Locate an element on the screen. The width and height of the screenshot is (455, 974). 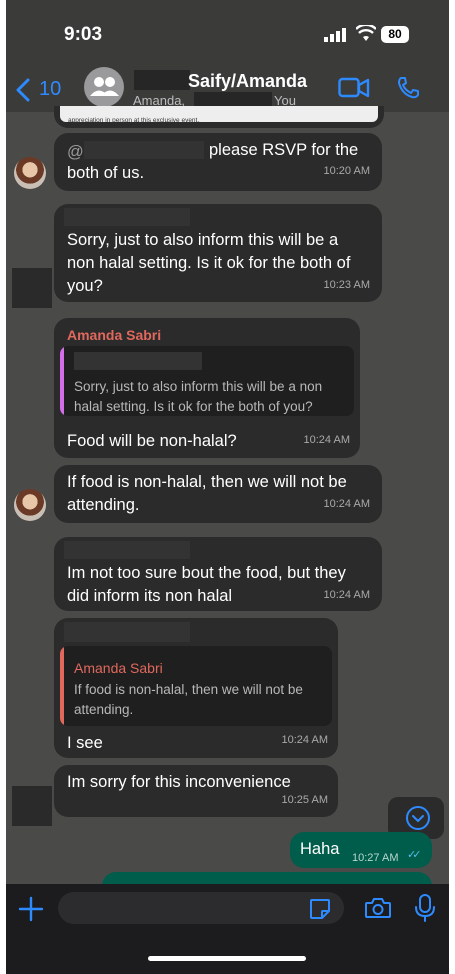
sender-name: Amanda Sabri is located at coordinates (114, 335).